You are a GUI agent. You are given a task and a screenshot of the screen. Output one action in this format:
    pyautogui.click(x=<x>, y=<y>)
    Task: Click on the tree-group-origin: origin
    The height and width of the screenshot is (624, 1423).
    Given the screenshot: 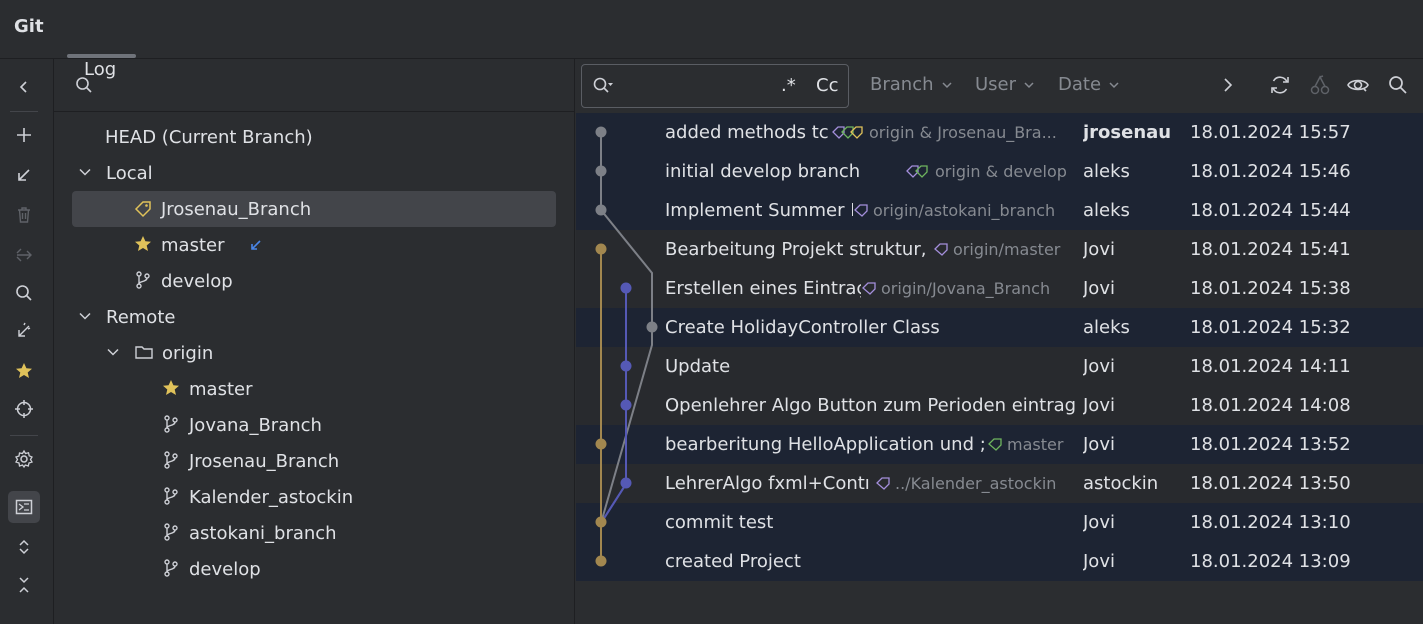 What is the action you would take?
    pyautogui.click(x=159, y=354)
    